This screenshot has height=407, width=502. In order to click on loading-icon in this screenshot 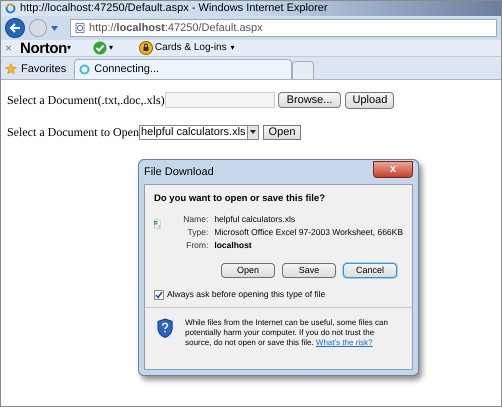, I will do `click(84, 69)`.